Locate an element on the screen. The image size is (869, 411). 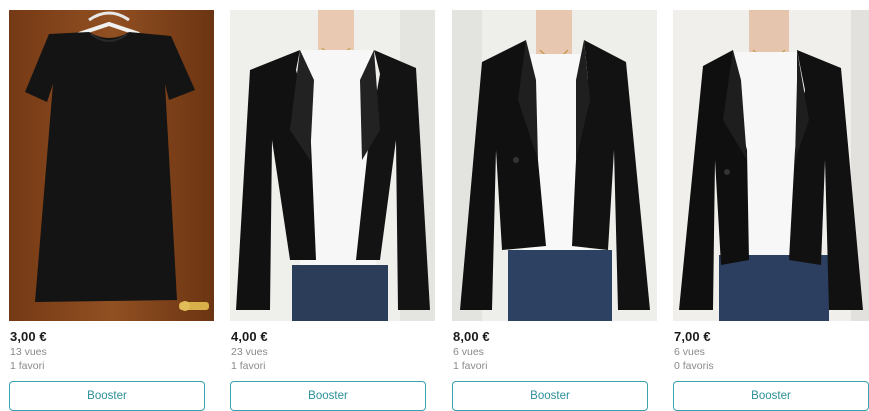
item-price: 3,00 € is located at coordinates (28, 336).